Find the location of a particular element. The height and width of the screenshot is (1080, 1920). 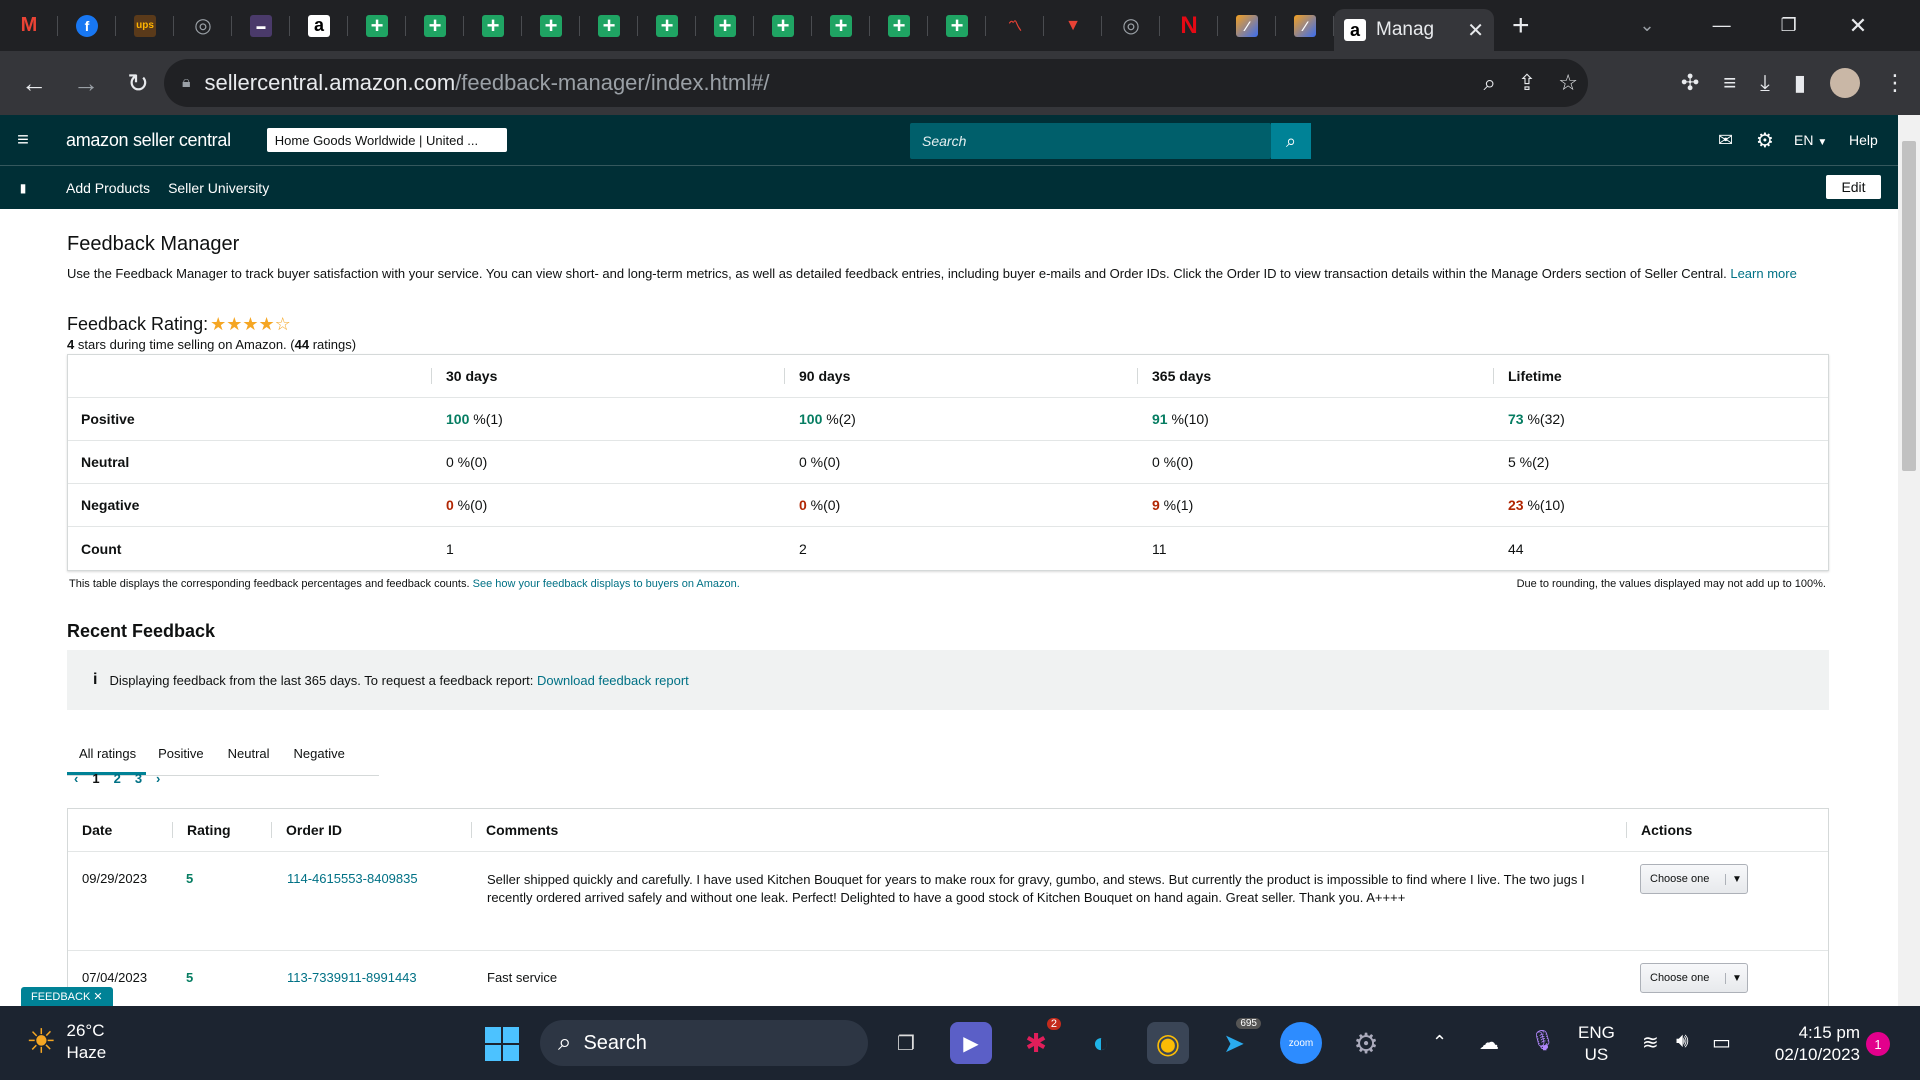

prev-page-icon: ‹ is located at coordinates (76, 778).